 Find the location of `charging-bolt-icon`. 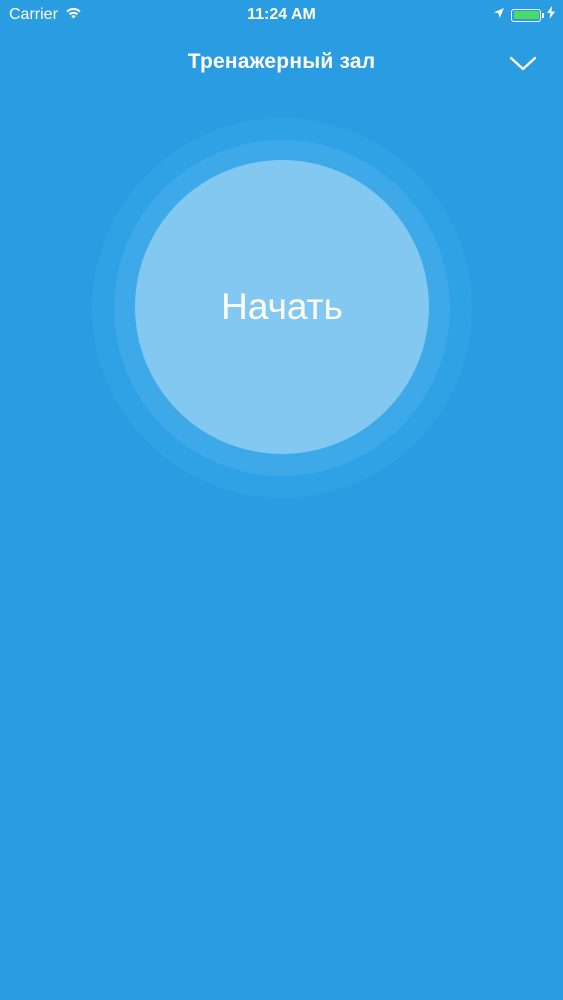

charging-bolt-icon is located at coordinates (551, 15).